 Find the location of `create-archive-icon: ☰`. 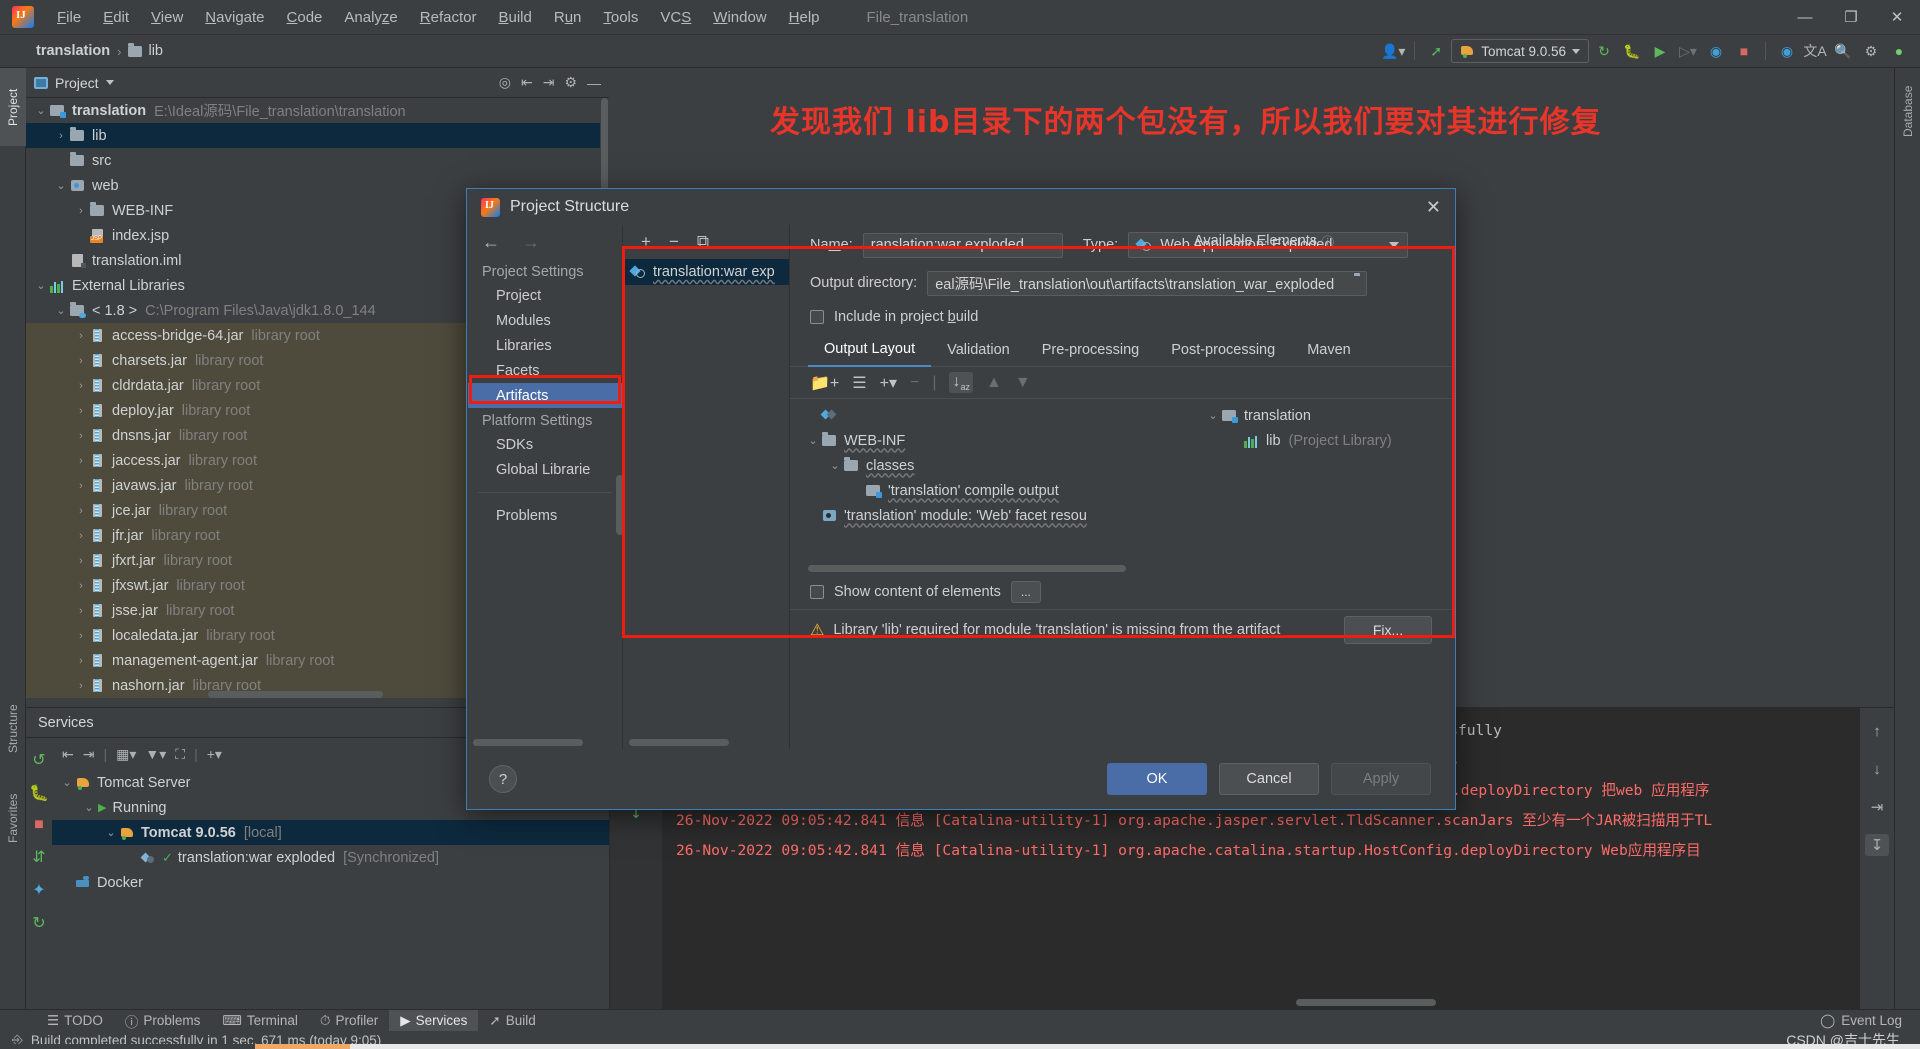

create-archive-icon: ☰ is located at coordinates (859, 383).